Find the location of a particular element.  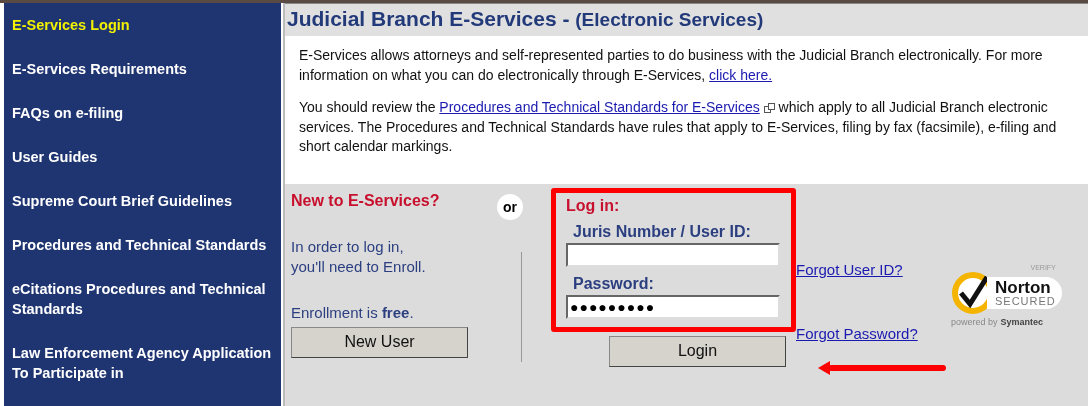

forgot-password-link: Forgot Password? is located at coordinates (857, 333).